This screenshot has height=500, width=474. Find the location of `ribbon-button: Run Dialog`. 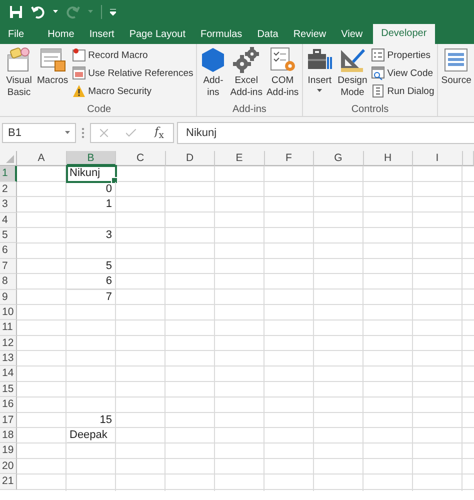

ribbon-button: Run Dialog is located at coordinates (403, 91).